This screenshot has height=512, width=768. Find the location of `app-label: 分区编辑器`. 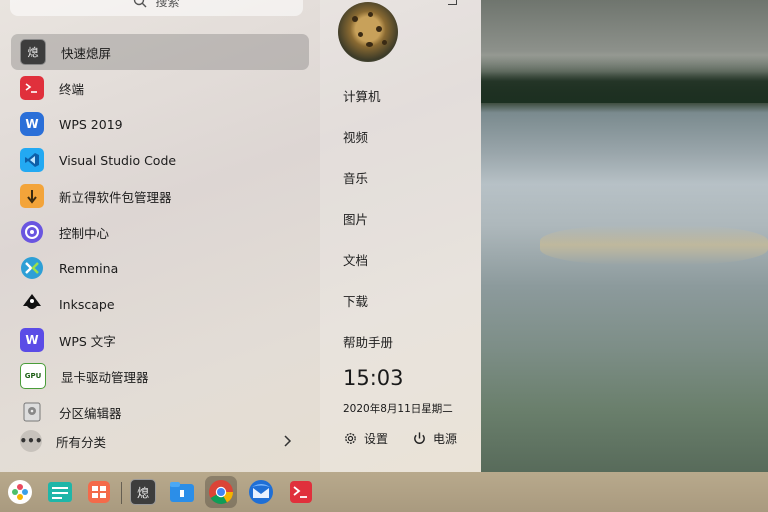

app-label: 分区编辑器 is located at coordinates (90, 413).